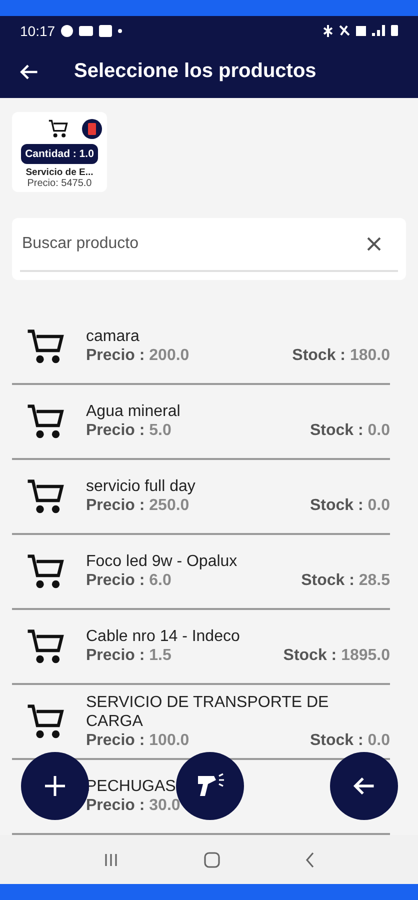 Image resolution: width=418 pixels, height=900 pixels. Describe the element at coordinates (162, 561) in the screenshot. I see `product-name: Foco led 9w - Opalux` at that location.